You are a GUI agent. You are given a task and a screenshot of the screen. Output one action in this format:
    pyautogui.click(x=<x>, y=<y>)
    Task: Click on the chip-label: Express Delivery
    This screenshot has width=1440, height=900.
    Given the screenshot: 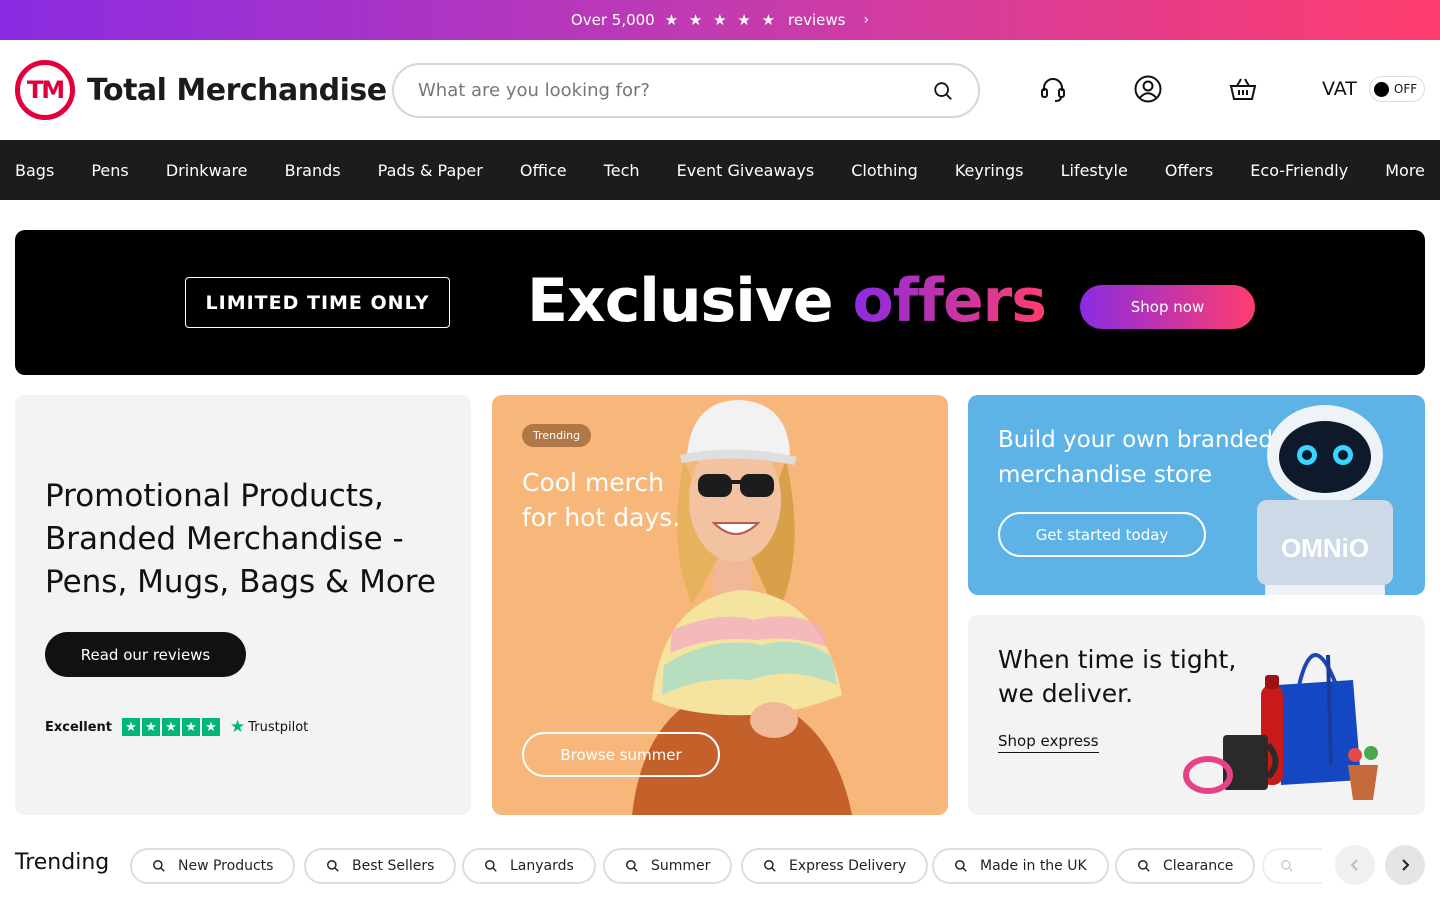 What is the action you would take?
    pyautogui.click(x=848, y=866)
    